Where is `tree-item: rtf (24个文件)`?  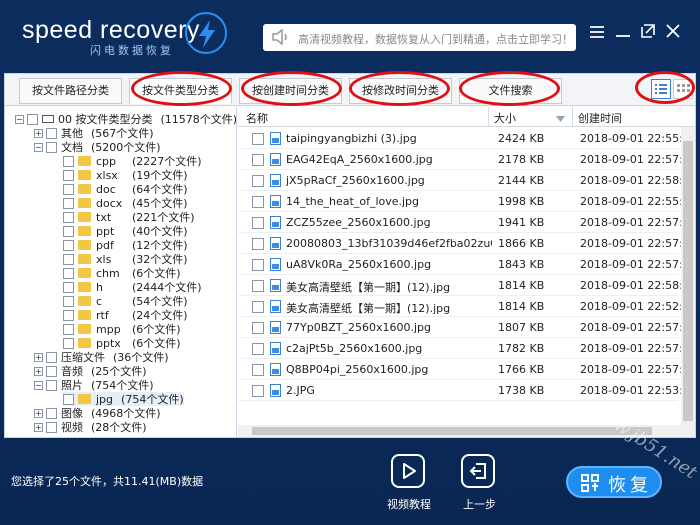 tree-item: rtf (24个文件) is located at coordinates (125, 315).